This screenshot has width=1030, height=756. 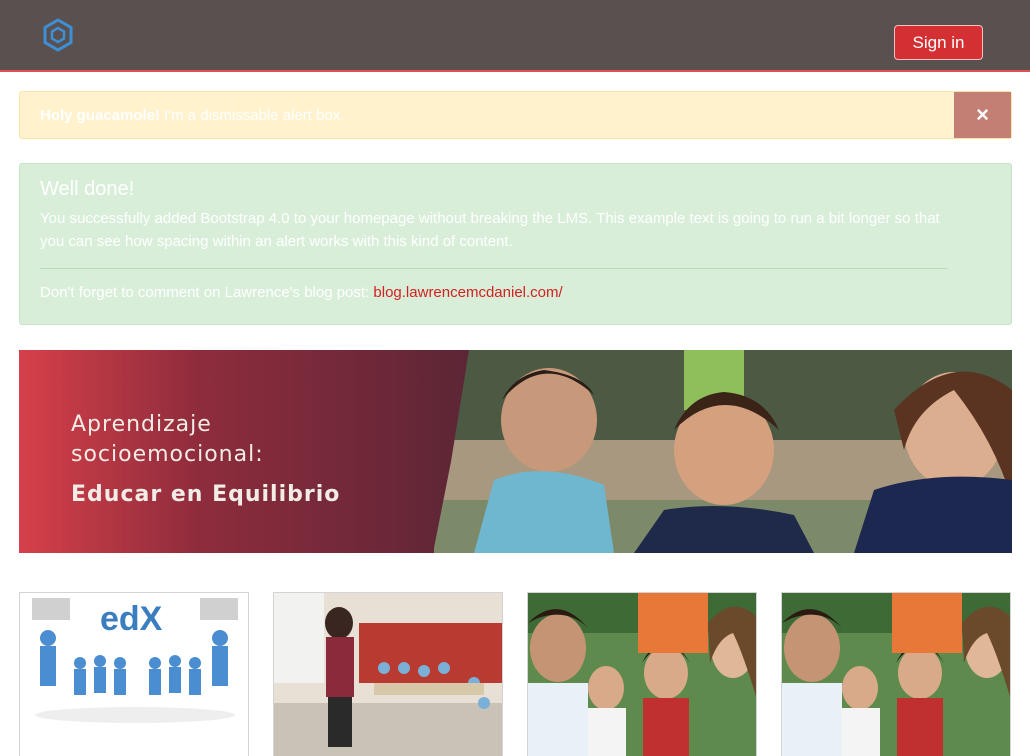 What do you see at coordinates (254, 115) in the screenshot?
I see `alert-text: I'm a dismissable alert box.` at bounding box center [254, 115].